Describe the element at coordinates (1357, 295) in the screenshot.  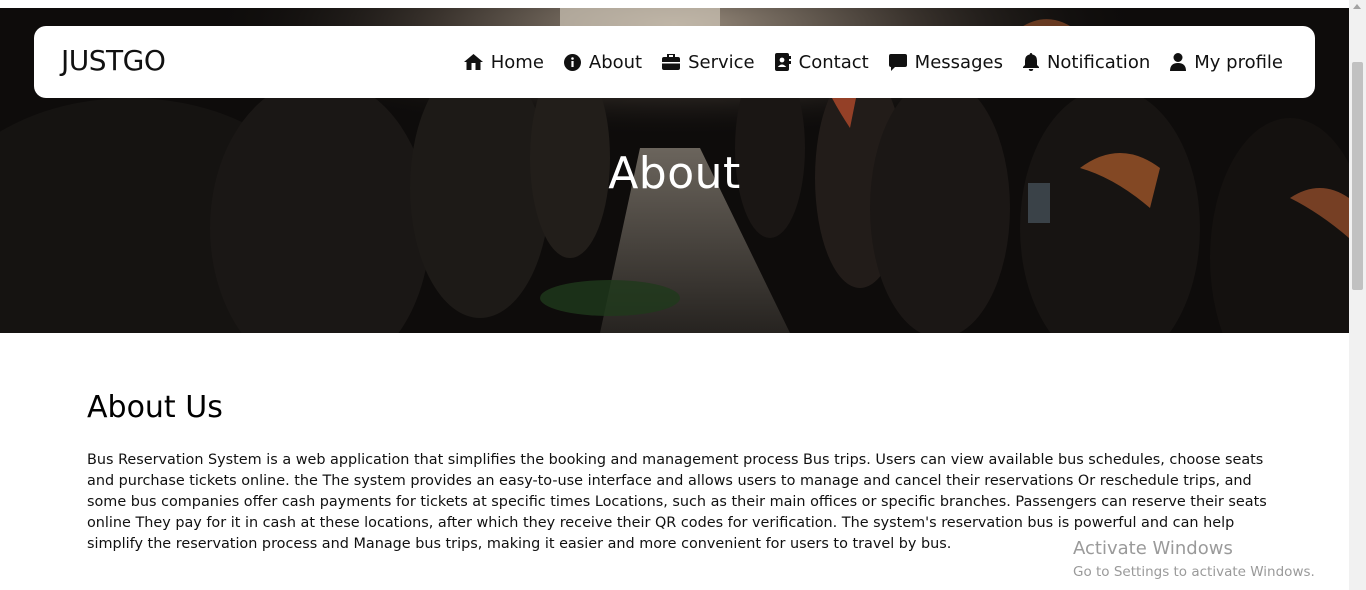
I see `vertical-scrollbar` at that location.